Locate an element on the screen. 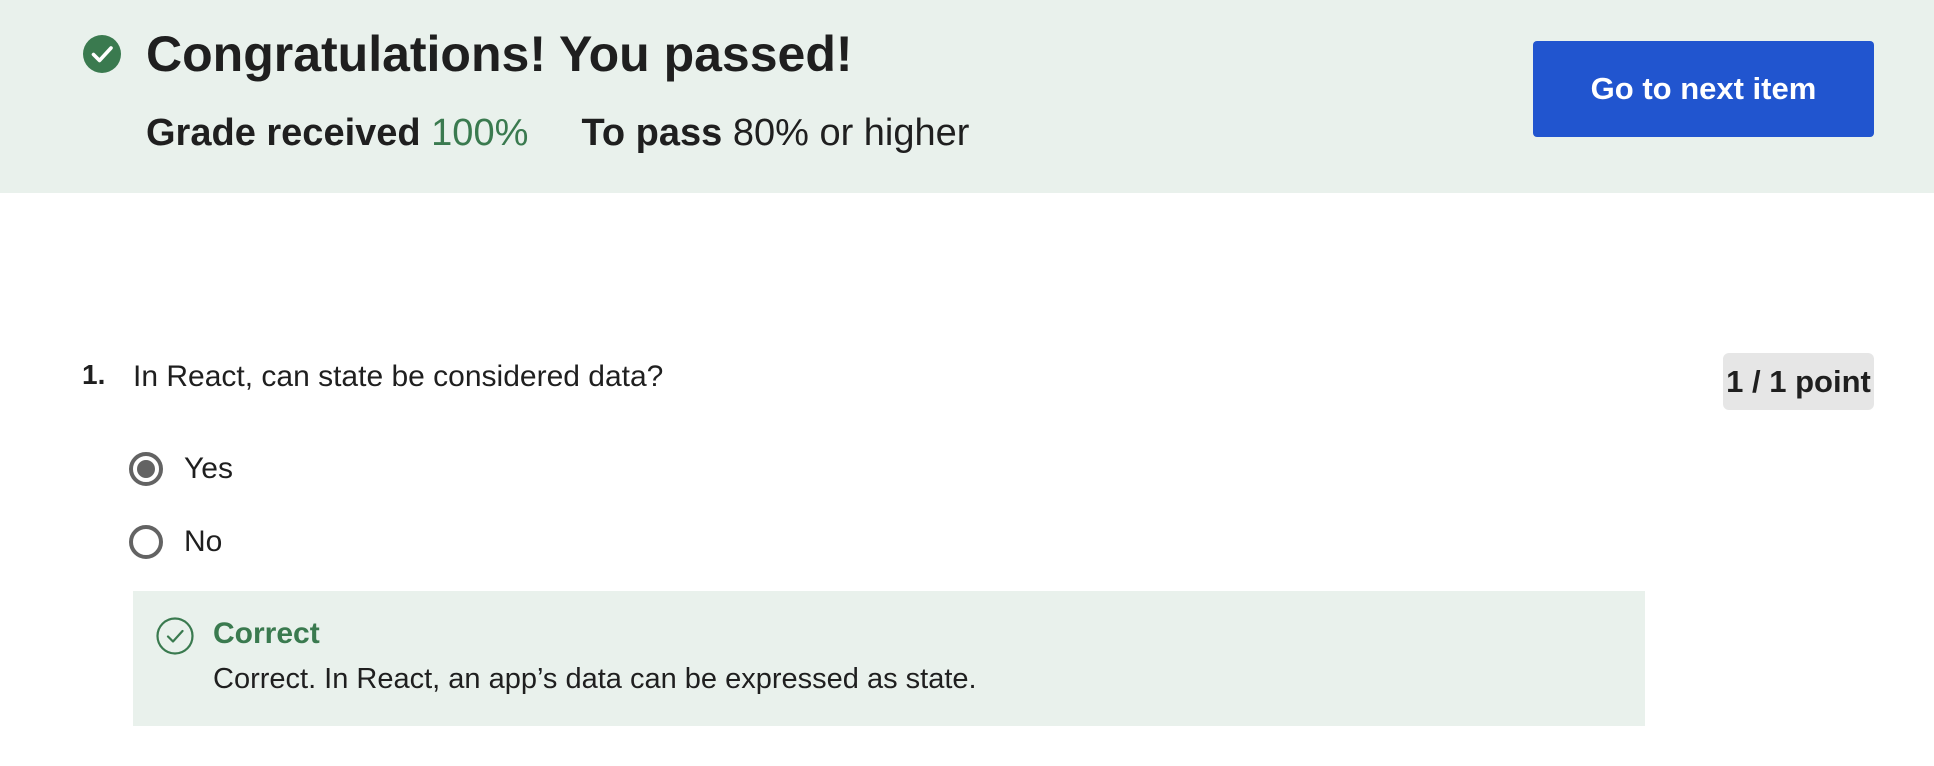 The height and width of the screenshot is (766, 1934). result-title: Congratulations! You passed! is located at coordinates (499, 54).